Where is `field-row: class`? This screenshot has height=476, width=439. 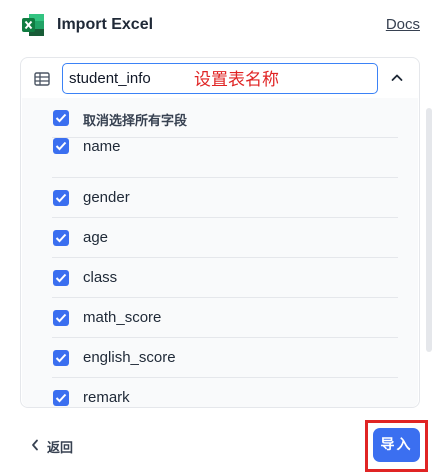 field-row: class is located at coordinates (225, 278).